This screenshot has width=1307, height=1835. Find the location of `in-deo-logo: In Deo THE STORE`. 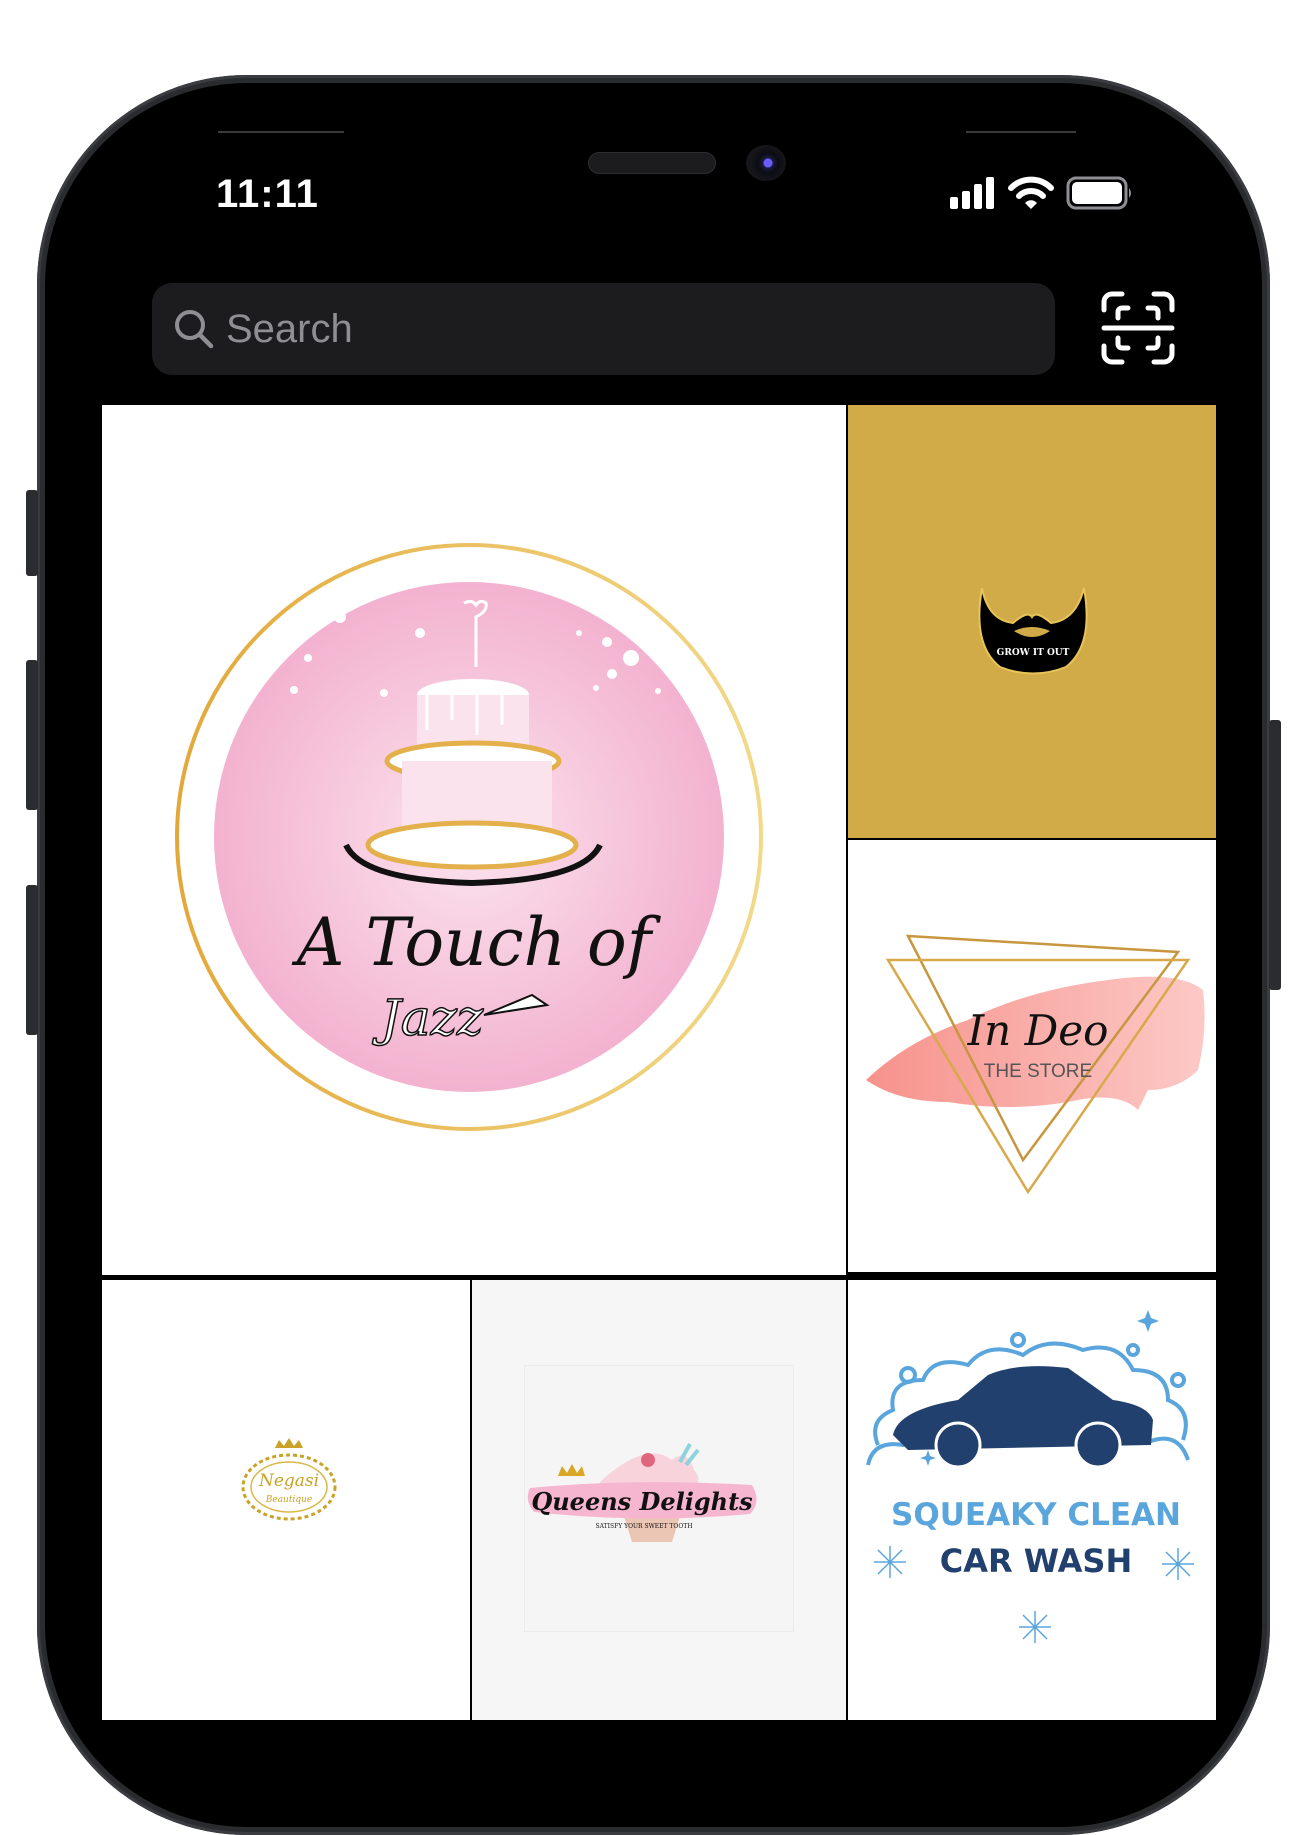

in-deo-logo: In Deo THE STORE is located at coordinates (1035, 1064).